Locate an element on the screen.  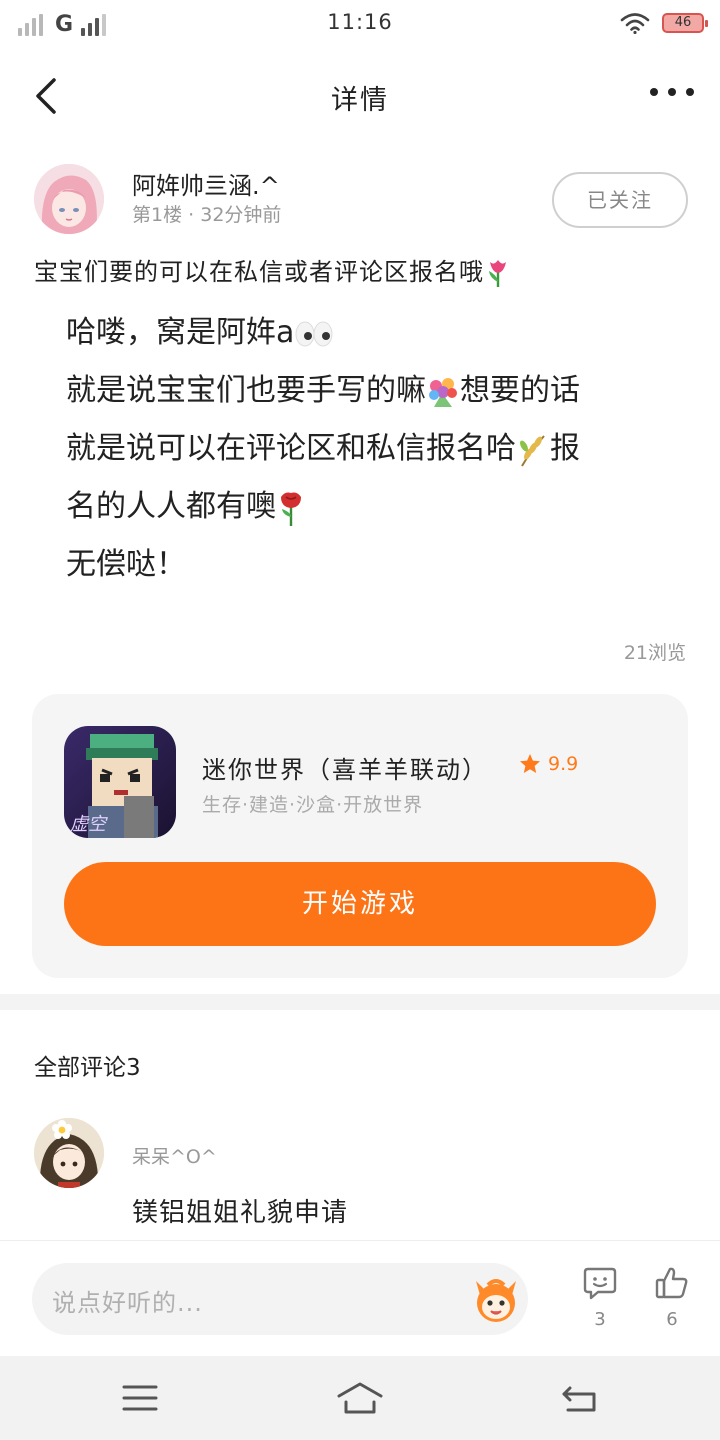
post-text: 报 is located at coordinates (565, 448).